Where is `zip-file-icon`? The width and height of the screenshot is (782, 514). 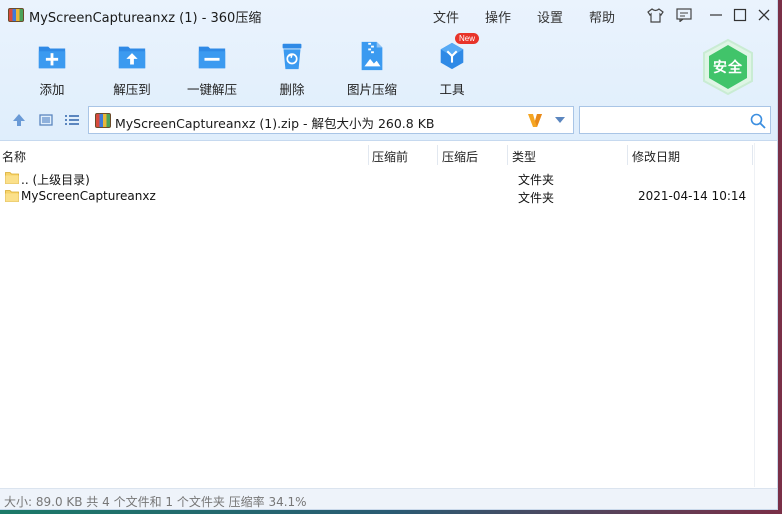 zip-file-icon is located at coordinates (103, 120).